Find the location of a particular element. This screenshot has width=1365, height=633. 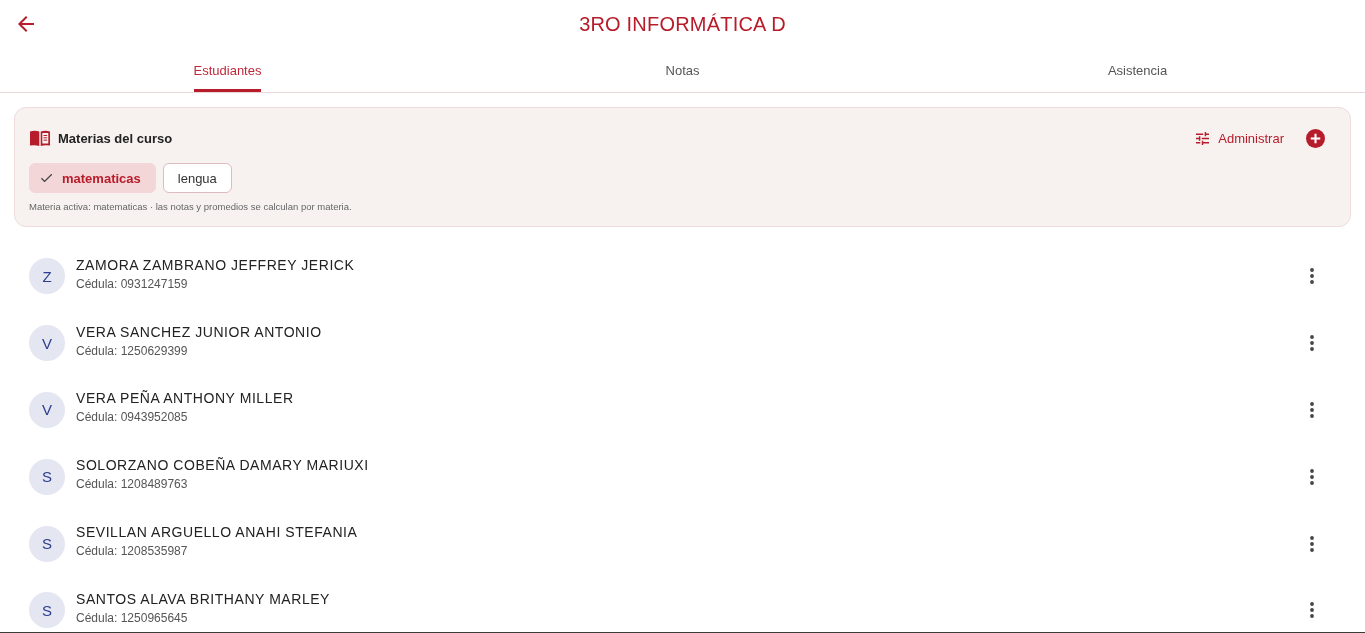

subject-chip: matematicas is located at coordinates (92, 178).